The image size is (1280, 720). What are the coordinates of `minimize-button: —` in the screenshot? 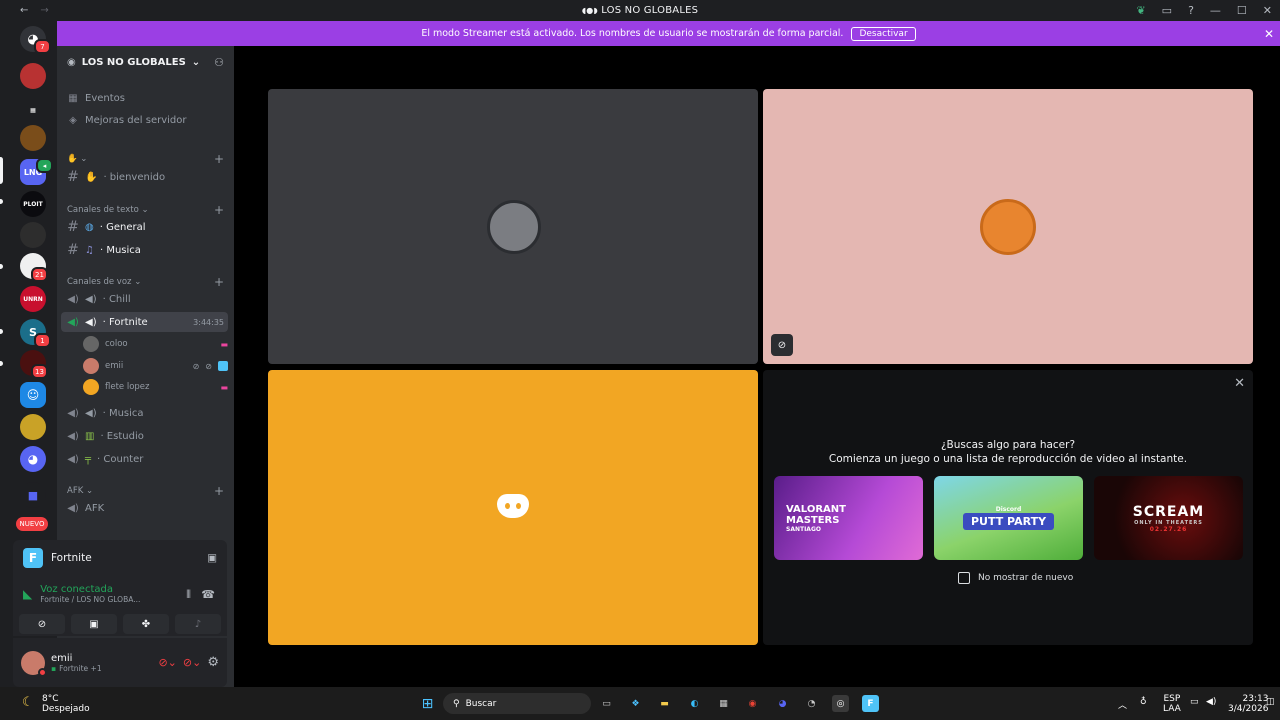 It's located at (1215, 10).